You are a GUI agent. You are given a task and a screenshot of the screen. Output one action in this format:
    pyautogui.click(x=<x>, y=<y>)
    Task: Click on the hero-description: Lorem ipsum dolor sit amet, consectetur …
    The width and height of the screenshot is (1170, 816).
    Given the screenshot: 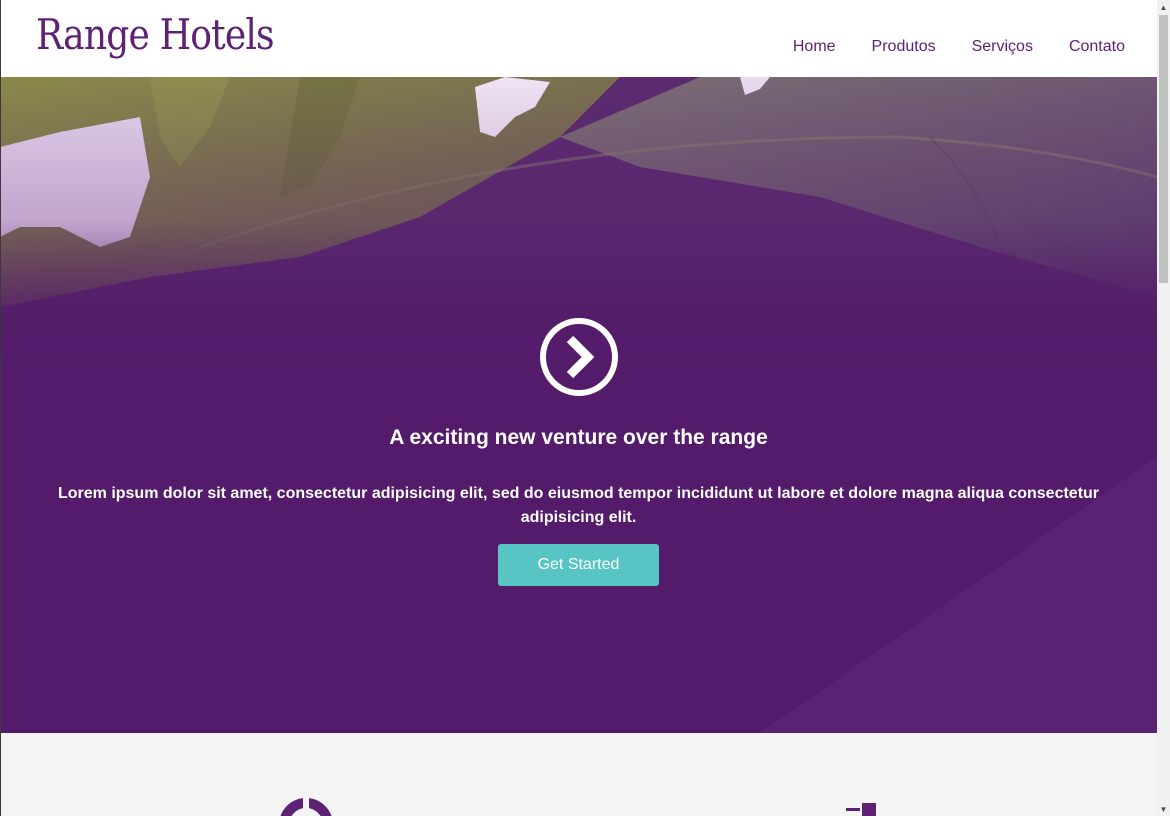 What is the action you would take?
    pyautogui.click(x=578, y=505)
    